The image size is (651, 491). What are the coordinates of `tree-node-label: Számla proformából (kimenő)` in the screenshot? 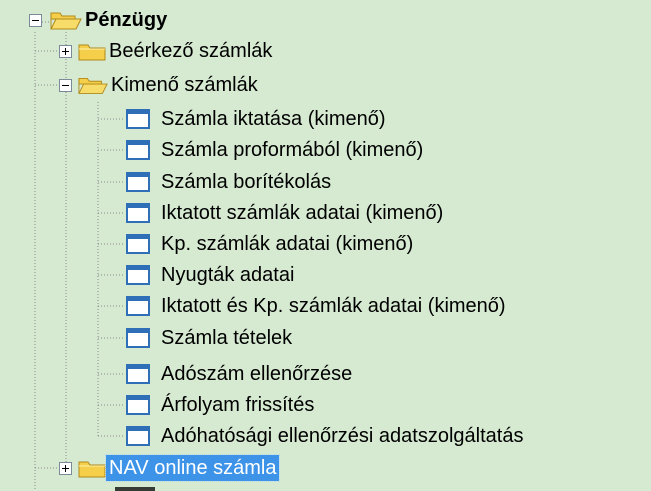 It's located at (292, 150).